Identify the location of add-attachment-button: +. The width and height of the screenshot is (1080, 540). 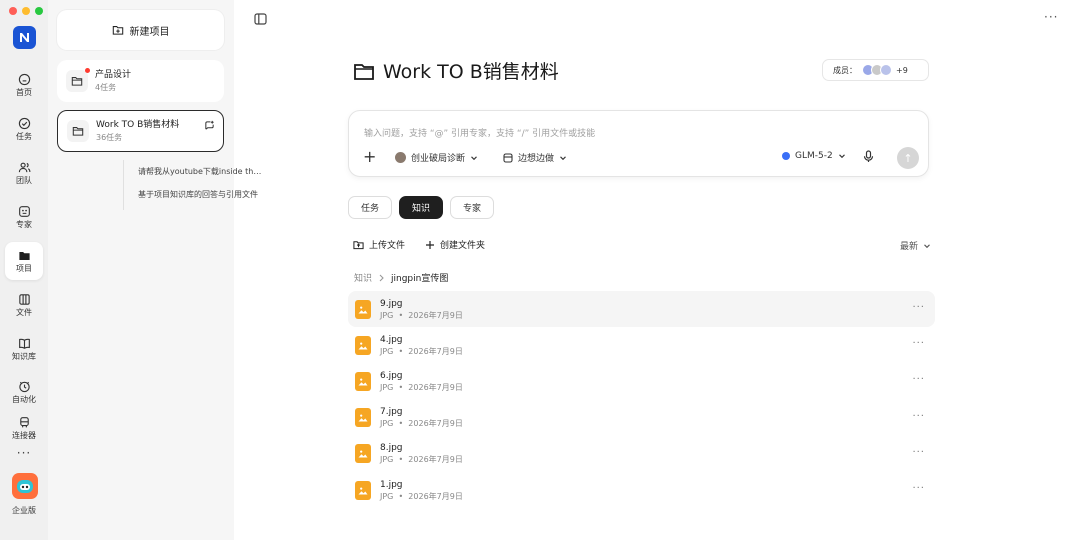
(369, 157).